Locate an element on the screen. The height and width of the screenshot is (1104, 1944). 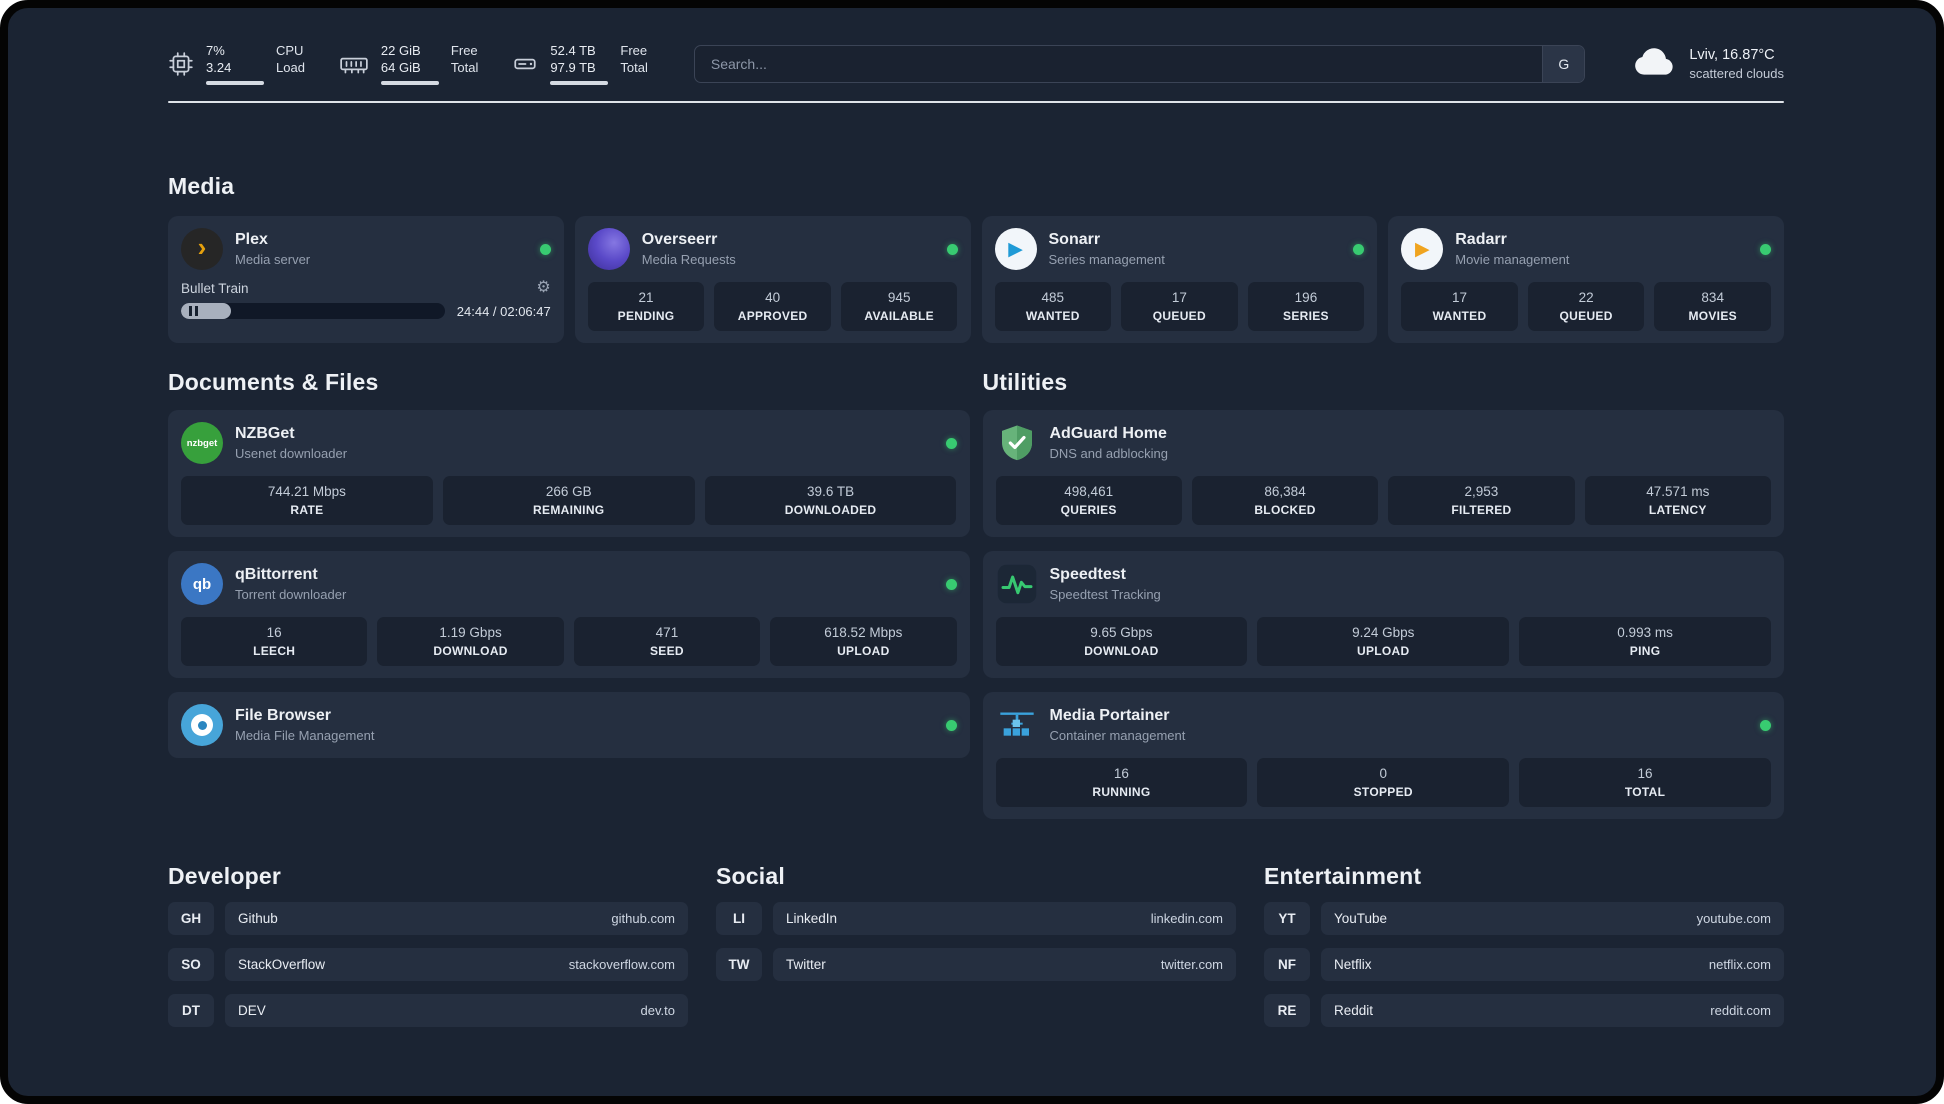
stat-tile: 266 GB REMAINING is located at coordinates (568, 500).